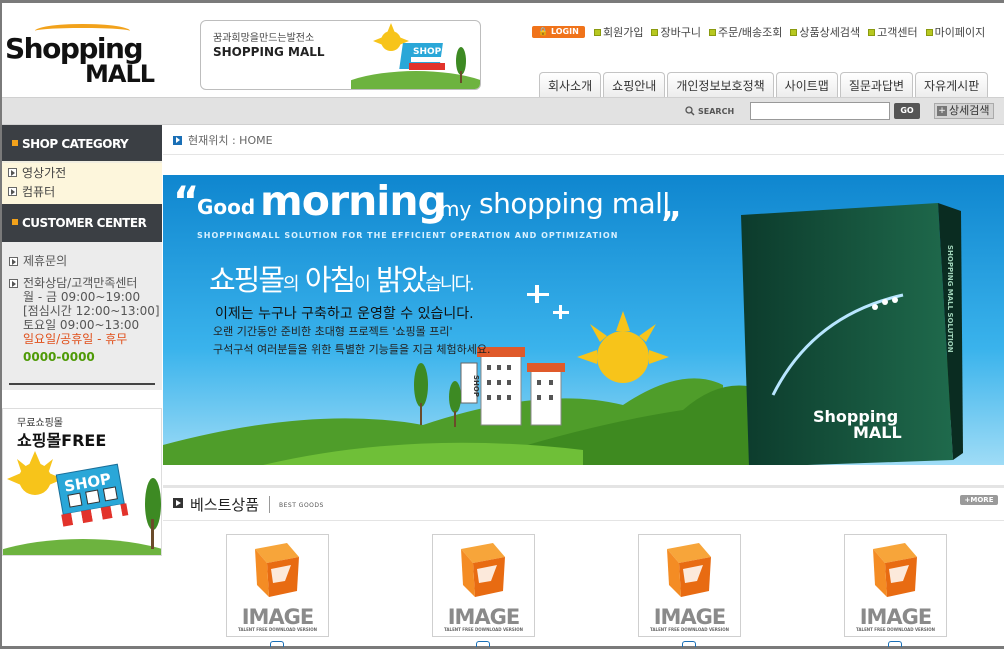 The image size is (1004, 649). Describe the element at coordinates (84, 440) in the screenshot. I see `side-ad-title-eng: FREE` at that location.